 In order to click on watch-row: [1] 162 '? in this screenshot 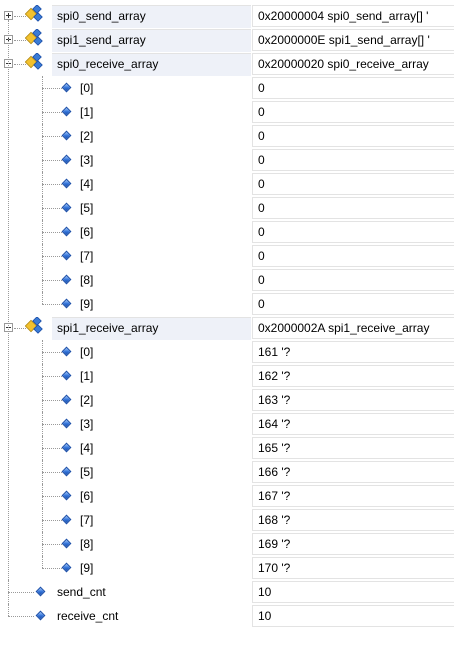, I will do `click(227, 376)`.